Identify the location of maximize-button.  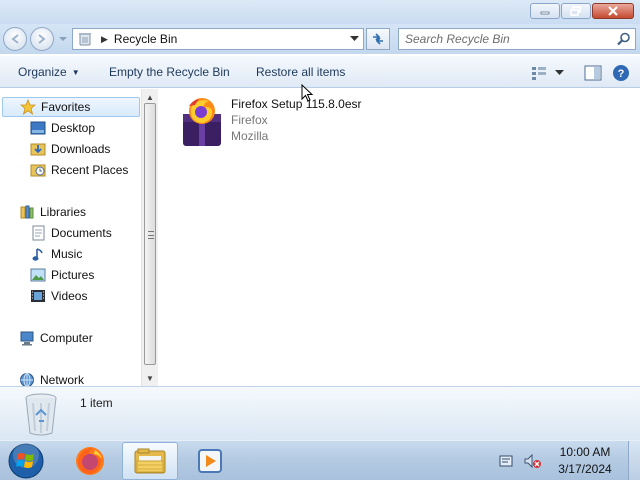
(576, 11).